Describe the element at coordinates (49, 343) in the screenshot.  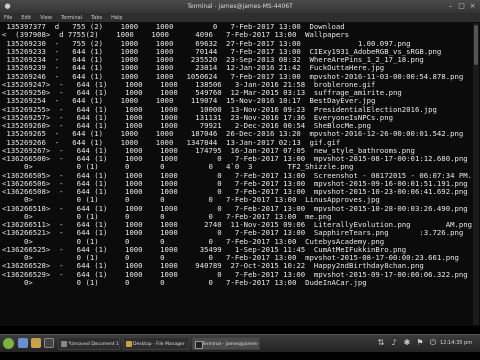
I see `terminal-launcher-icon` at that location.